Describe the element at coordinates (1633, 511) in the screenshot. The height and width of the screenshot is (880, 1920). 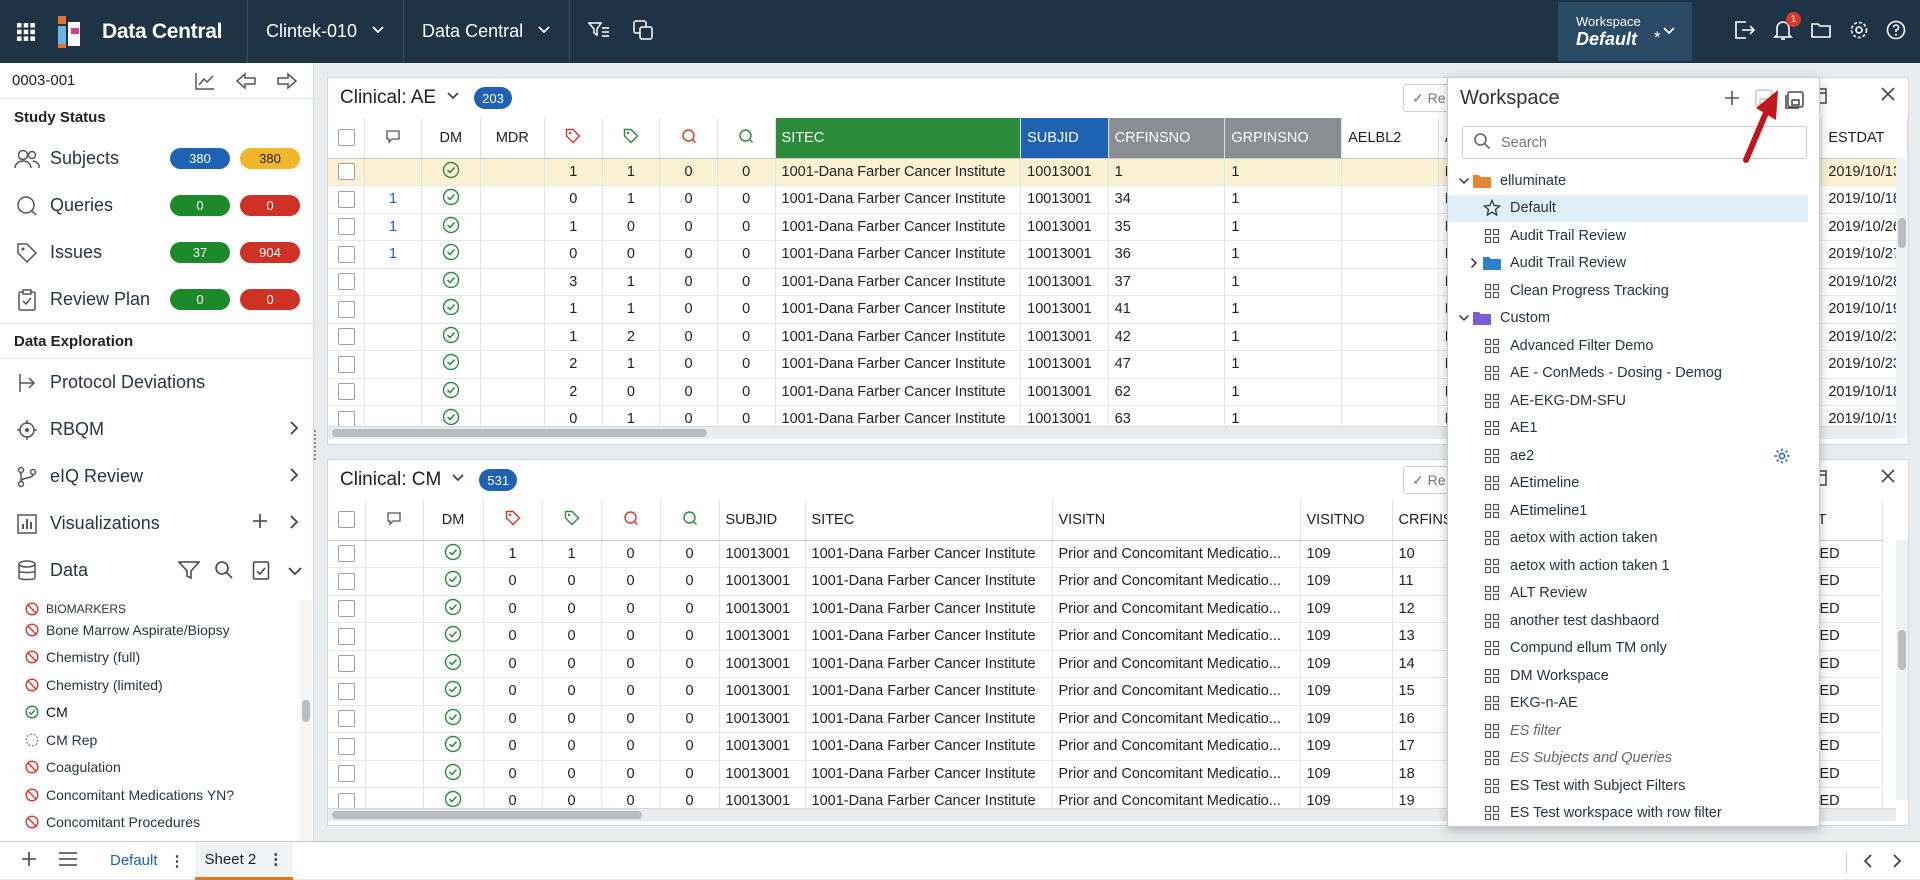
I see `workspace-item: AEtimeline1` at that location.